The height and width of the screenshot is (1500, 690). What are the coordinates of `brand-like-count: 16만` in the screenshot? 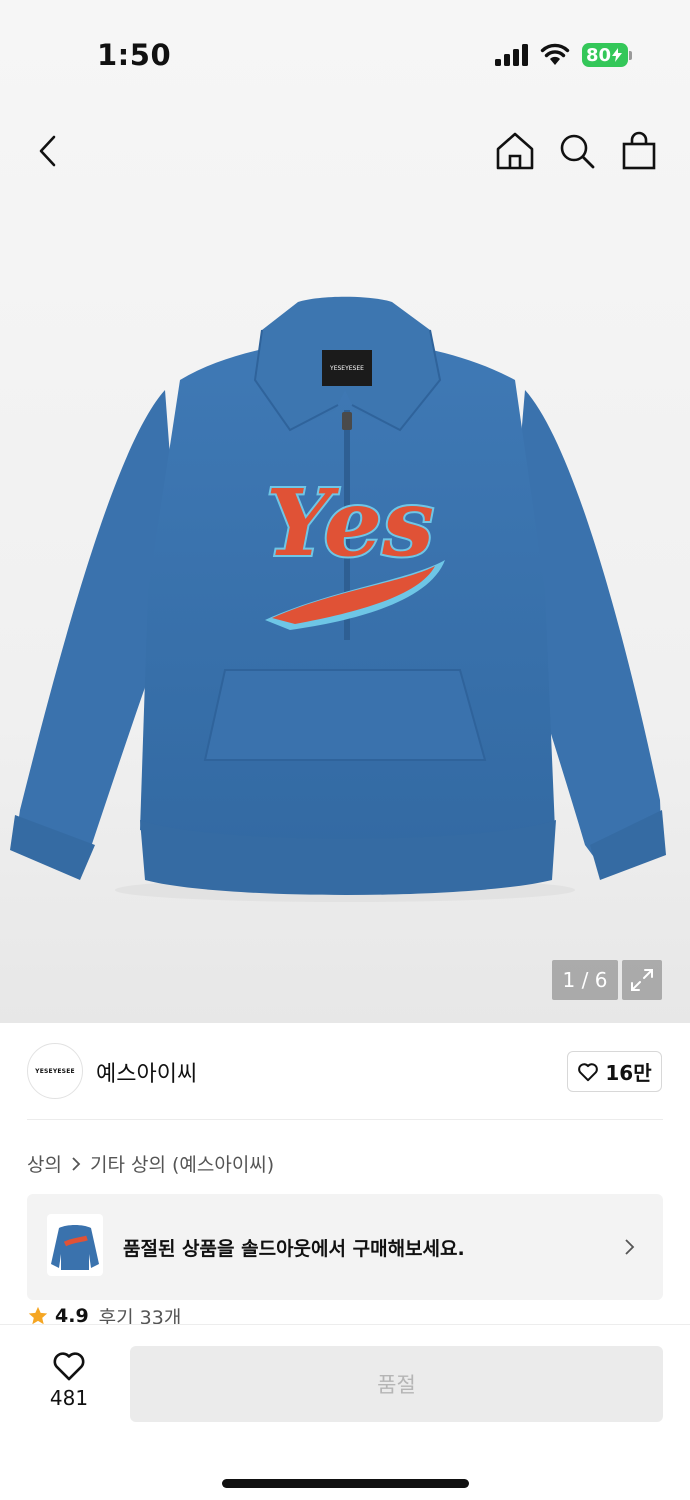 It's located at (628, 1073).